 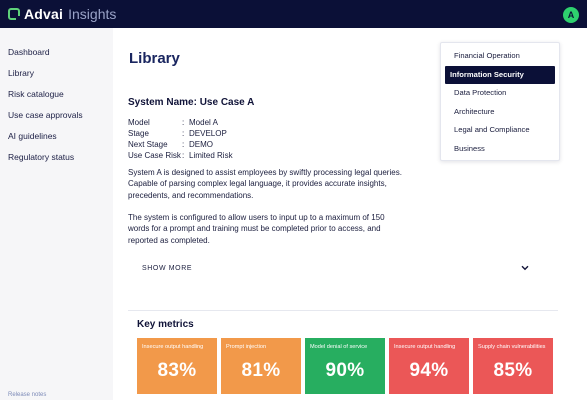 What do you see at coordinates (167, 268) in the screenshot?
I see `show-more-label: SHOW MORE` at bounding box center [167, 268].